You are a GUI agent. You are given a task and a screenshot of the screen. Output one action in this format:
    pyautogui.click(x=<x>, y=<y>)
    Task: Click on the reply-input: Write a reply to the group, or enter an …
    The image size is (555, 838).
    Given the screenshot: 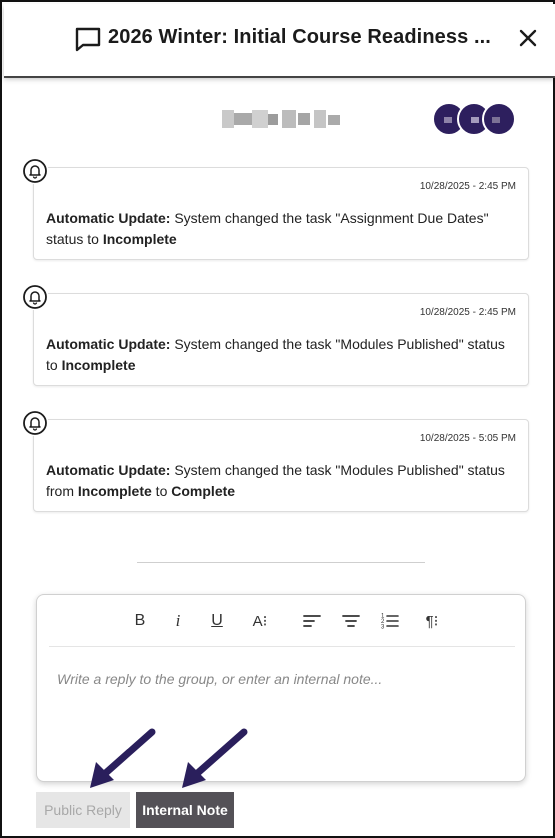 What is the action you would take?
    pyautogui.click(x=219, y=679)
    